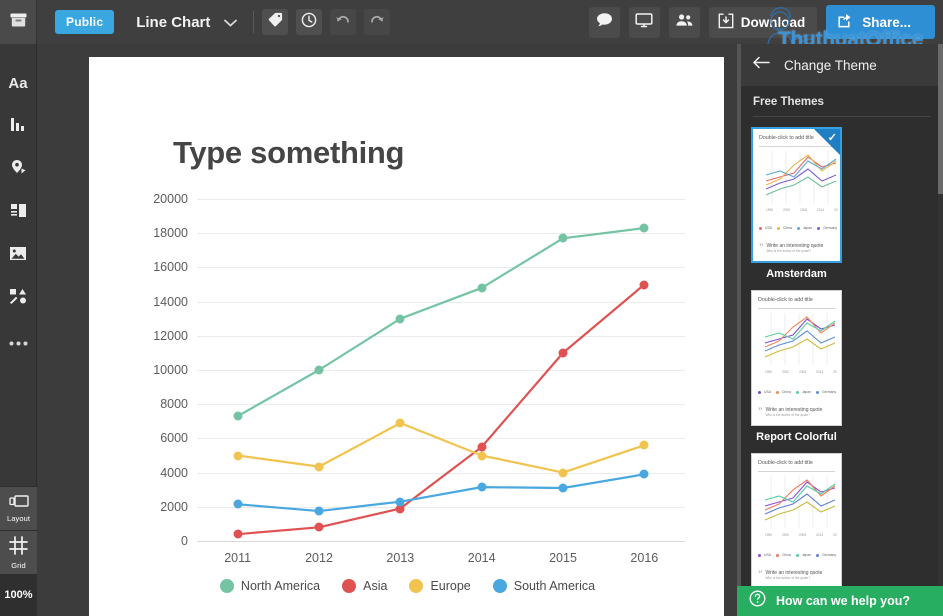  I want to click on present-button, so click(644, 22).